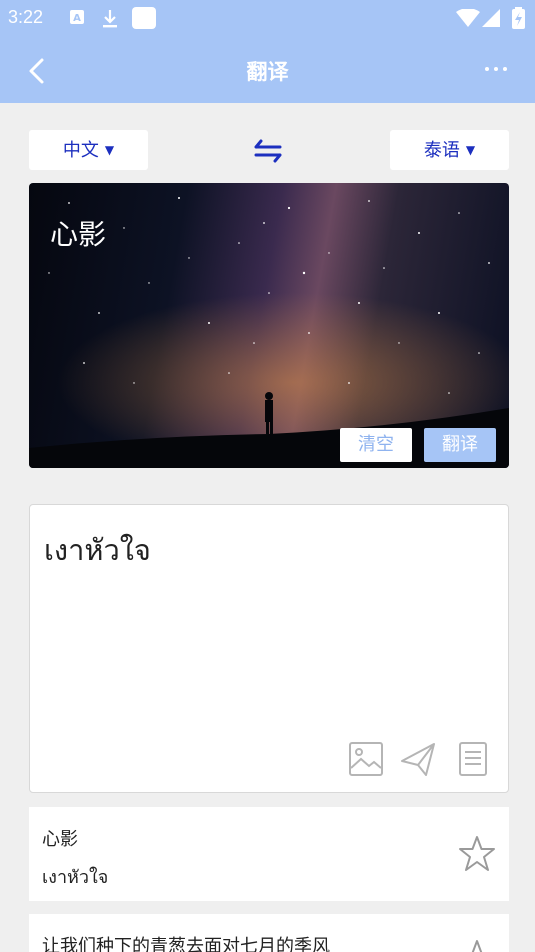 The height and width of the screenshot is (952, 535). Describe the element at coordinates (518, 18) in the screenshot. I see `battery-charging-icon` at that location.